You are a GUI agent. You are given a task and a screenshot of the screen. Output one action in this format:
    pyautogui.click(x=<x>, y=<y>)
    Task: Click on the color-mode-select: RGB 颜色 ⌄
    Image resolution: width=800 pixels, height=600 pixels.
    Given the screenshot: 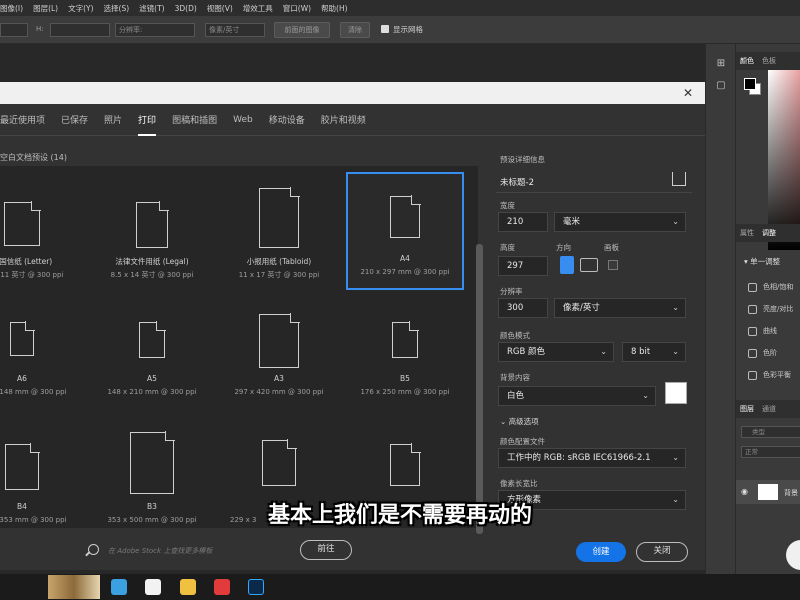 What is the action you would take?
    pyautogui.click(x=556, y=352)
    